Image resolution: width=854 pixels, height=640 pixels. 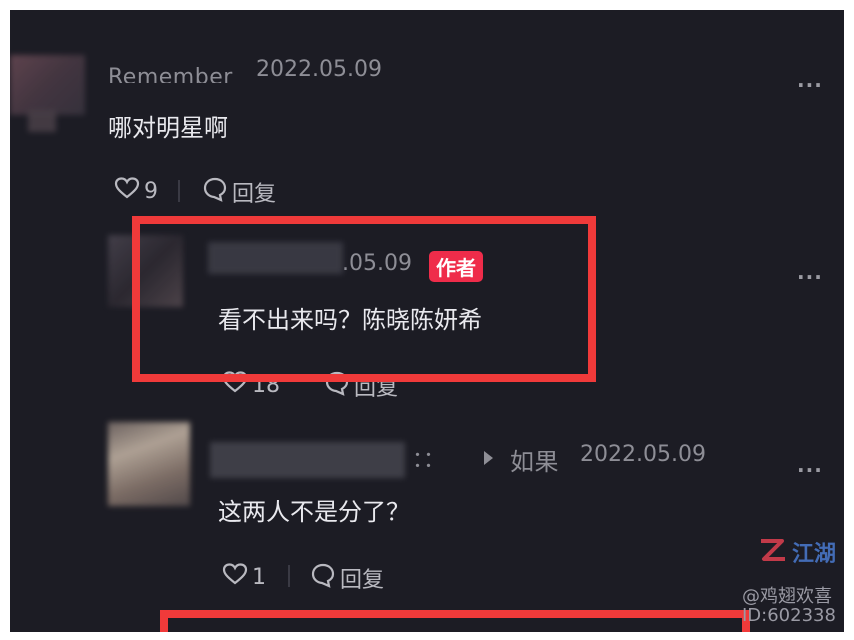 I want to click on like-count: 9, so click(x=151, y=191).